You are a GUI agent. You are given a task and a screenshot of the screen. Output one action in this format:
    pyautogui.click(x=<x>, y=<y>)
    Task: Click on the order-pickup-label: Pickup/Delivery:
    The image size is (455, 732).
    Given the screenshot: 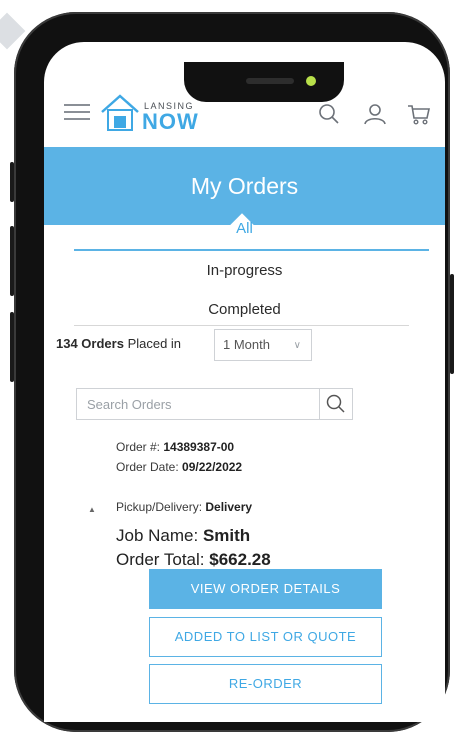 What is the action you would take?
    pyautogui.click(x=159, y=507)
    